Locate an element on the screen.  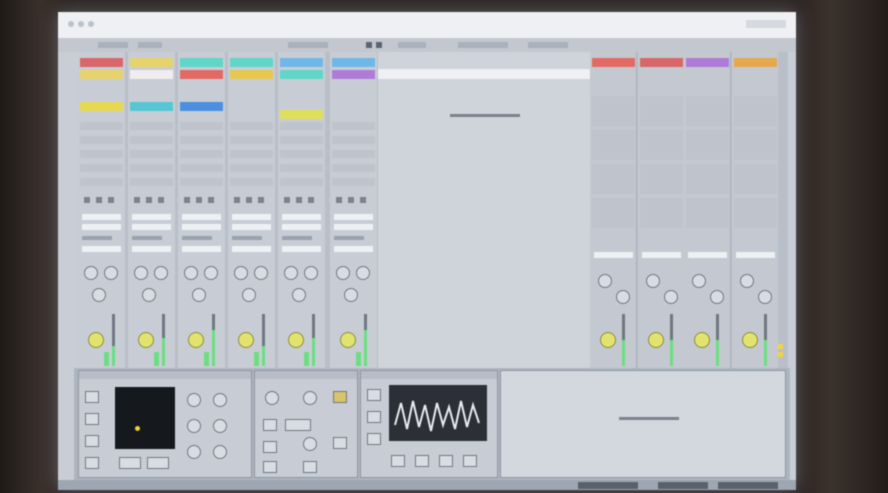
record-button is located at coordinates (412, 45).